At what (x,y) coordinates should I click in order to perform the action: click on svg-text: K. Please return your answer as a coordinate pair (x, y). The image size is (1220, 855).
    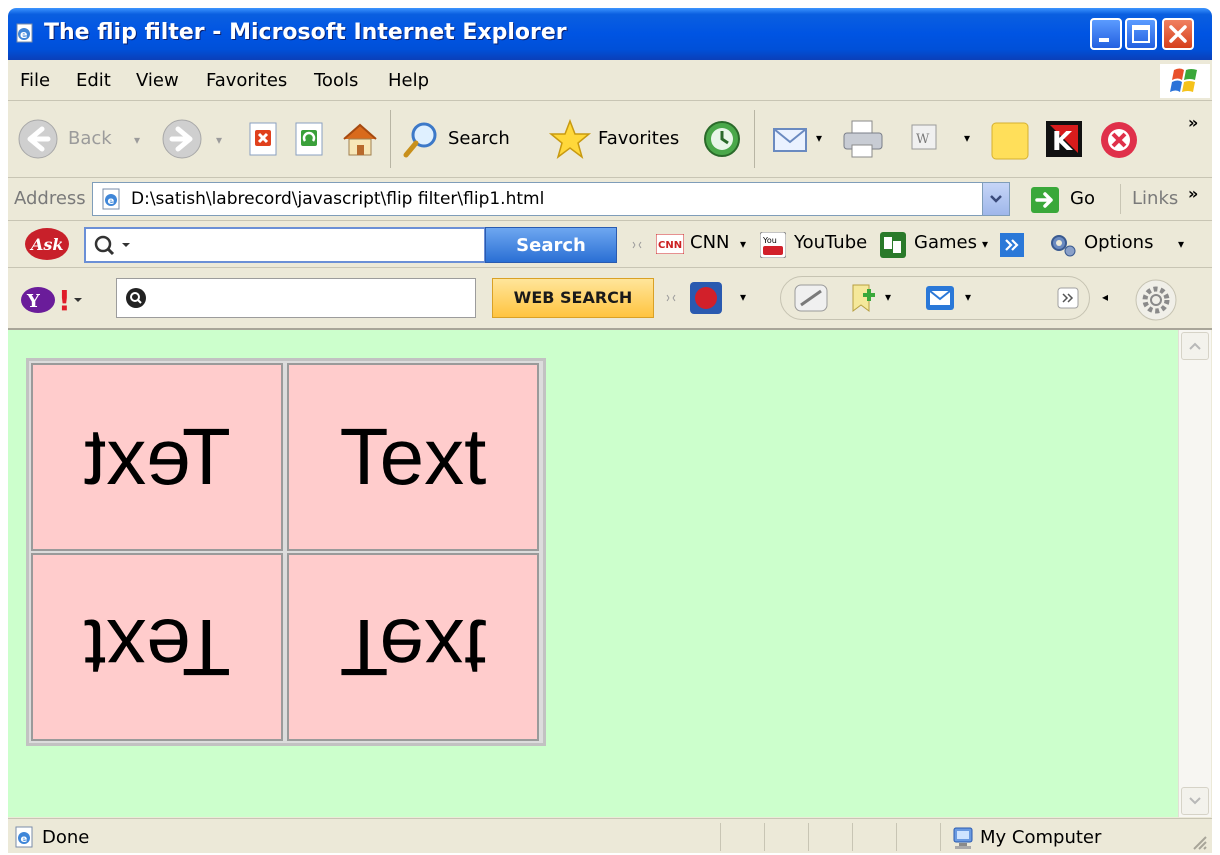
    Looking at the image, I should click on (1062, 142).